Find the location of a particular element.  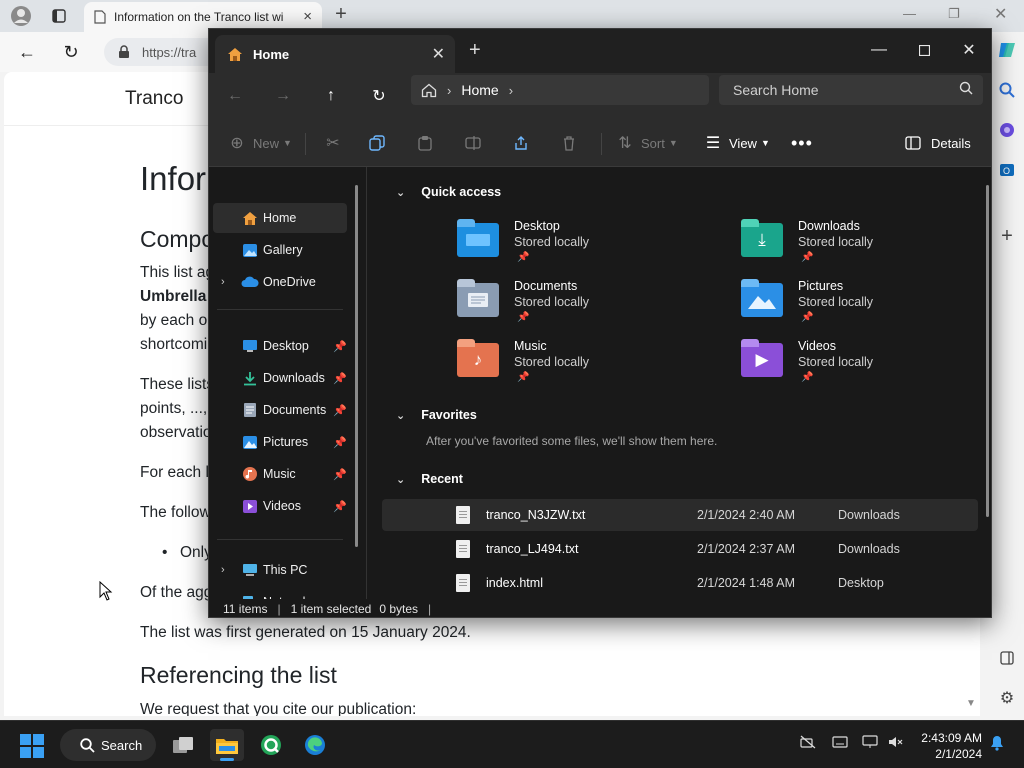

quick-access-documents: Documents Stored locally 📌 is located at coordinates (577, 307).